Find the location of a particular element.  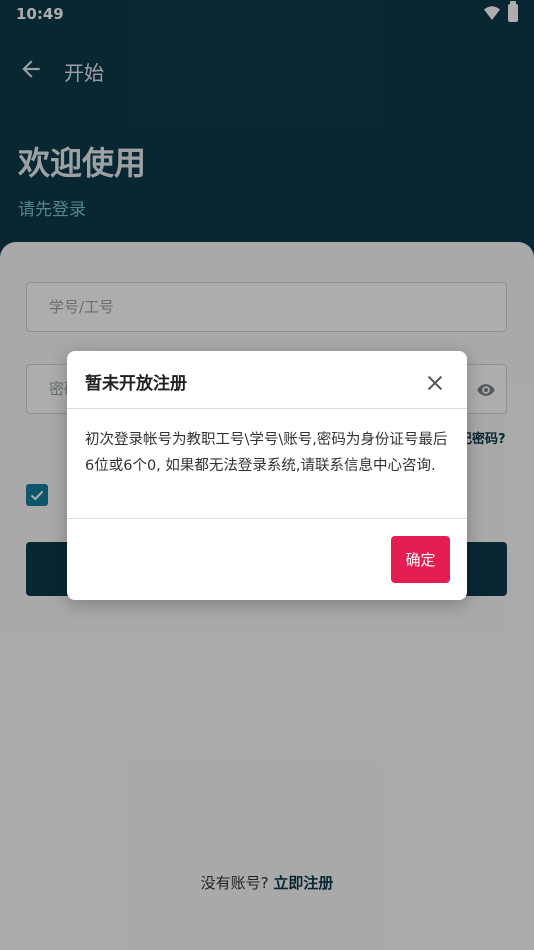

close-icon is located at coordinates (435, 383).